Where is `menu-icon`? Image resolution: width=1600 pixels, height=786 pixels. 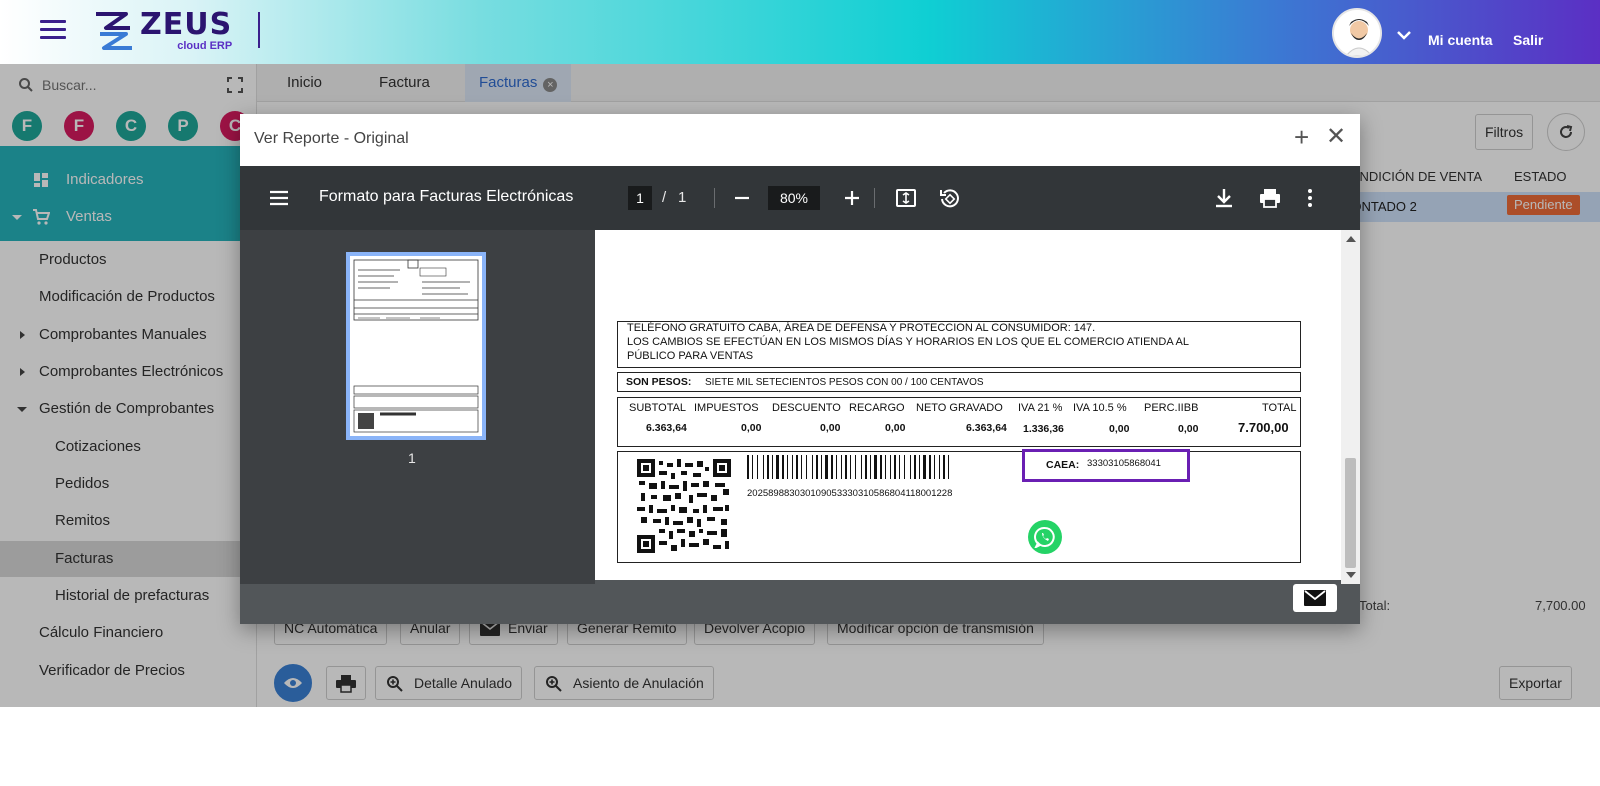
menu-icon is located at coordinates (53, 30).